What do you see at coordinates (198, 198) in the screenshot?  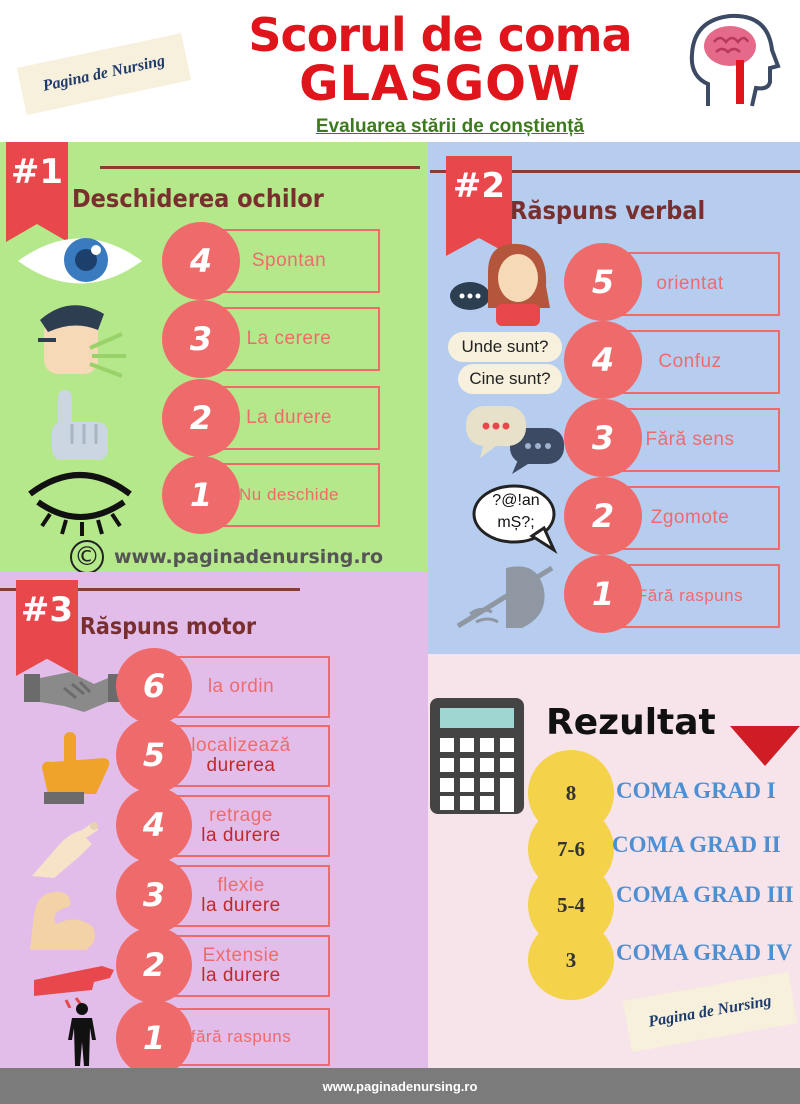 I see `section1-title: Deschiderea ochilor` at bounding box center [198, 198].